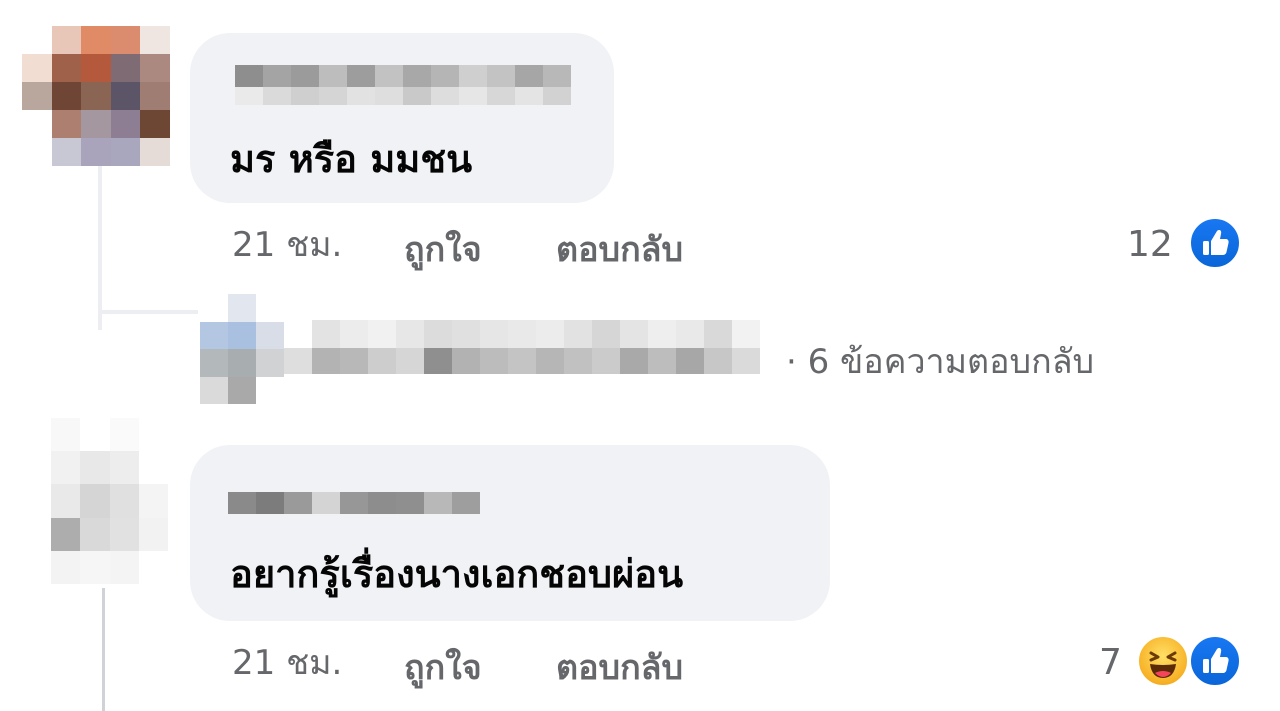  Describe the element at coordinates (148, 312) in the screenshot. I see `thread-line-curve` at that location.